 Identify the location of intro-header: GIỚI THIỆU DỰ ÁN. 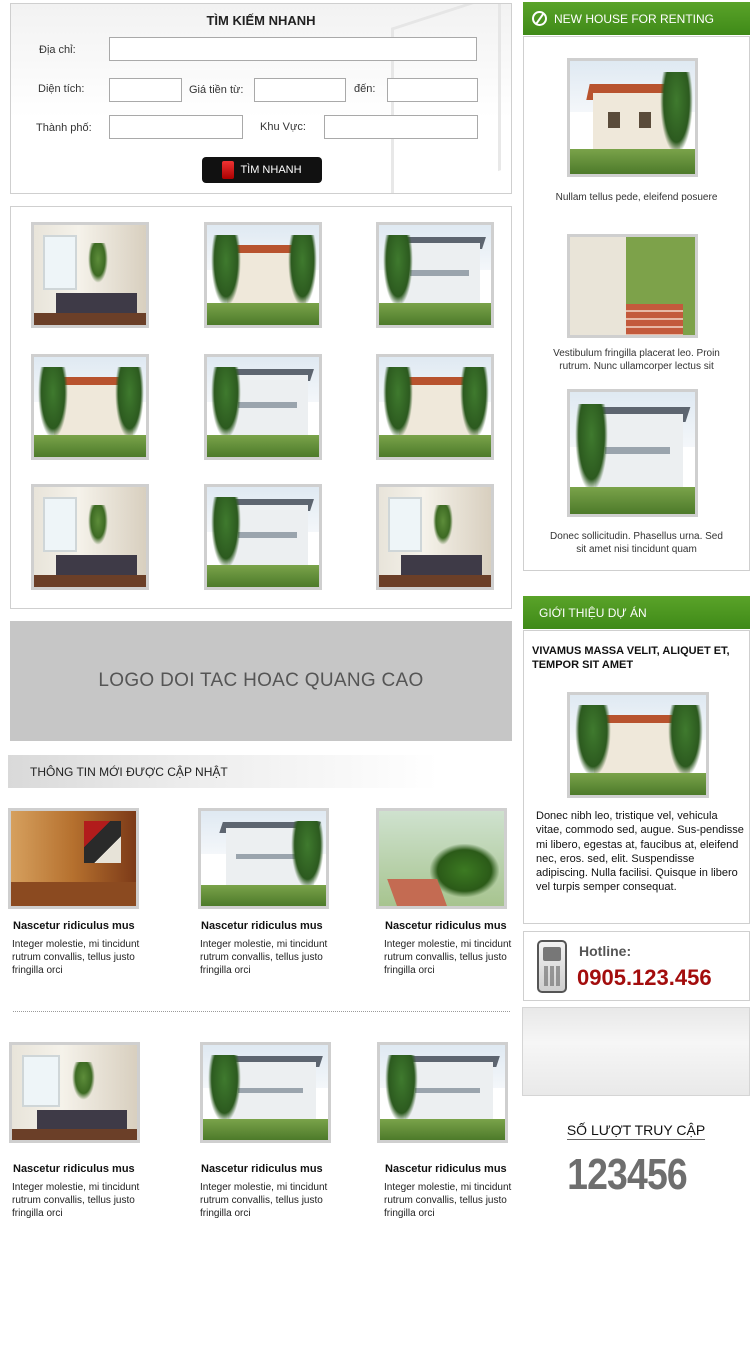
(636, 612).